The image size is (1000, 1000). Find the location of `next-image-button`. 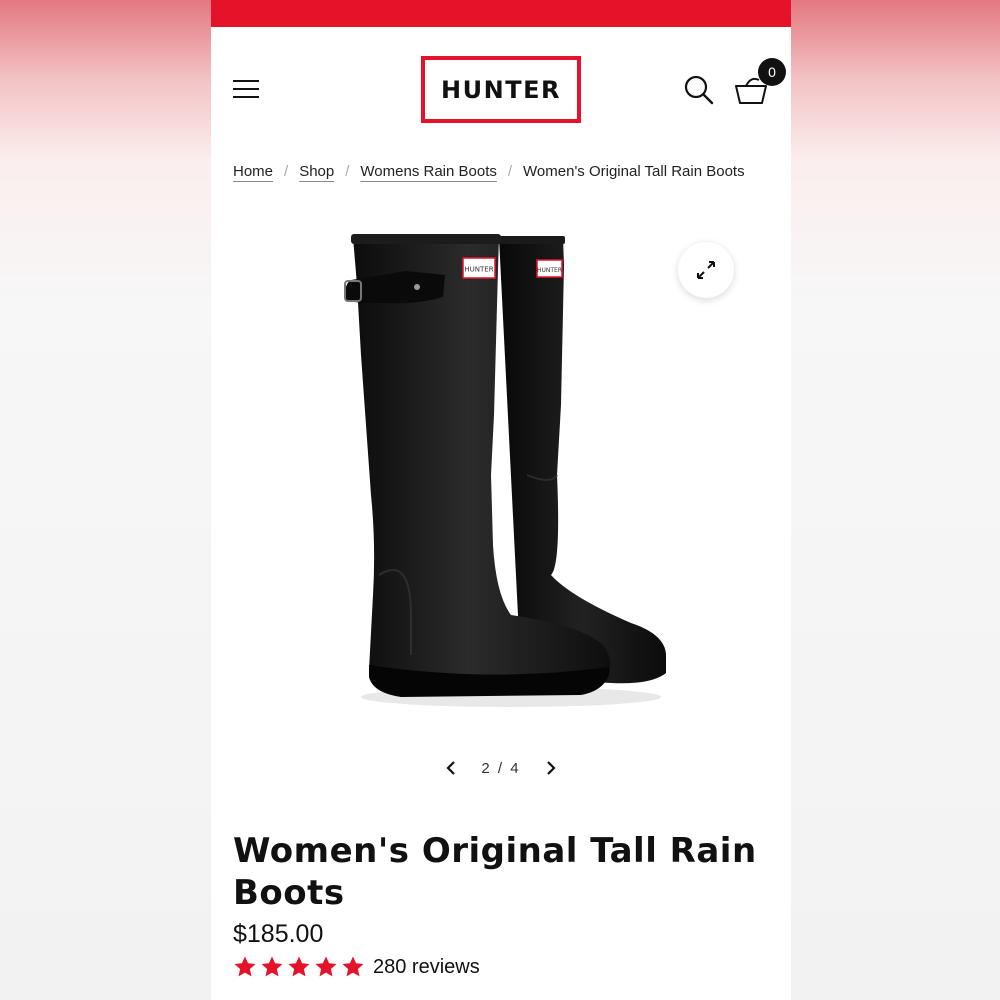

next-image-button is located at coordinates (551, 768).